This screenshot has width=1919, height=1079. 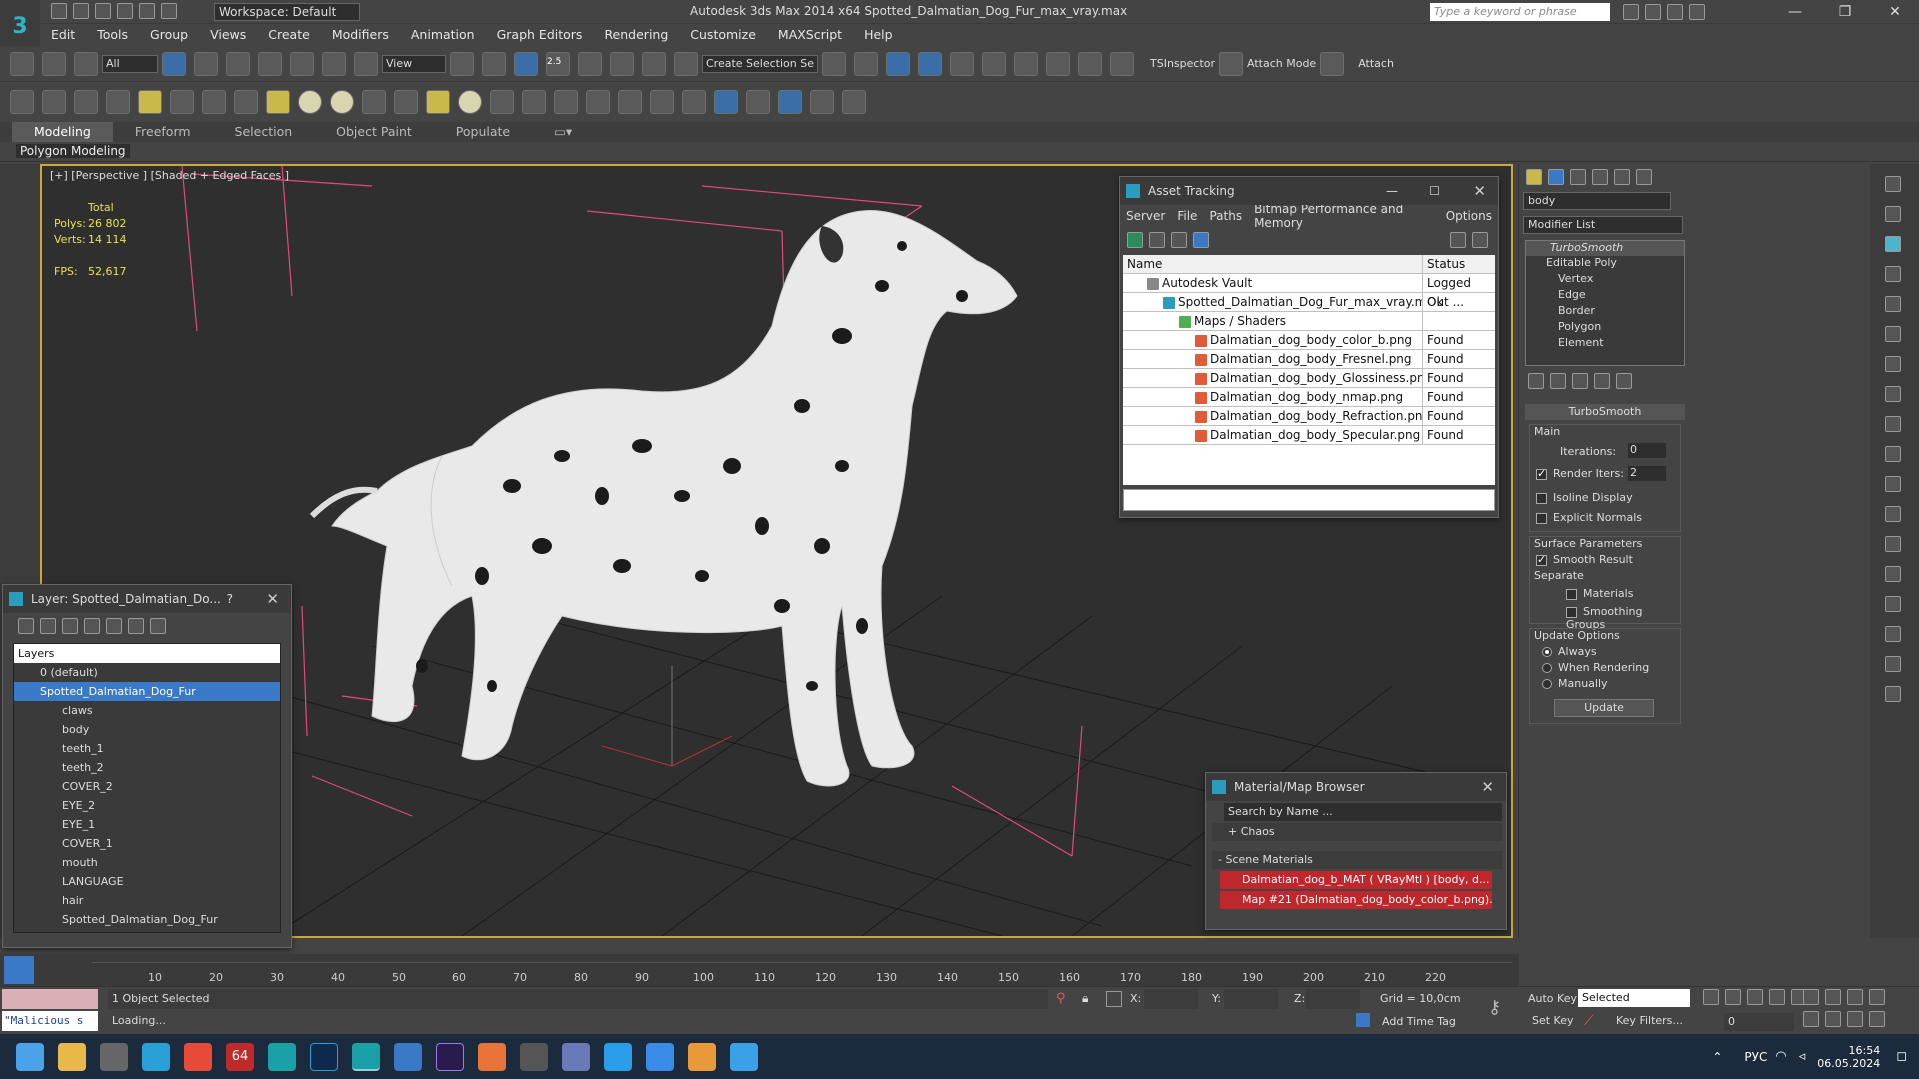 What do you see at coordinates (1811, 1019) in the screenshot?
I see `fov-icon` at bounding box center [1811, 1019].